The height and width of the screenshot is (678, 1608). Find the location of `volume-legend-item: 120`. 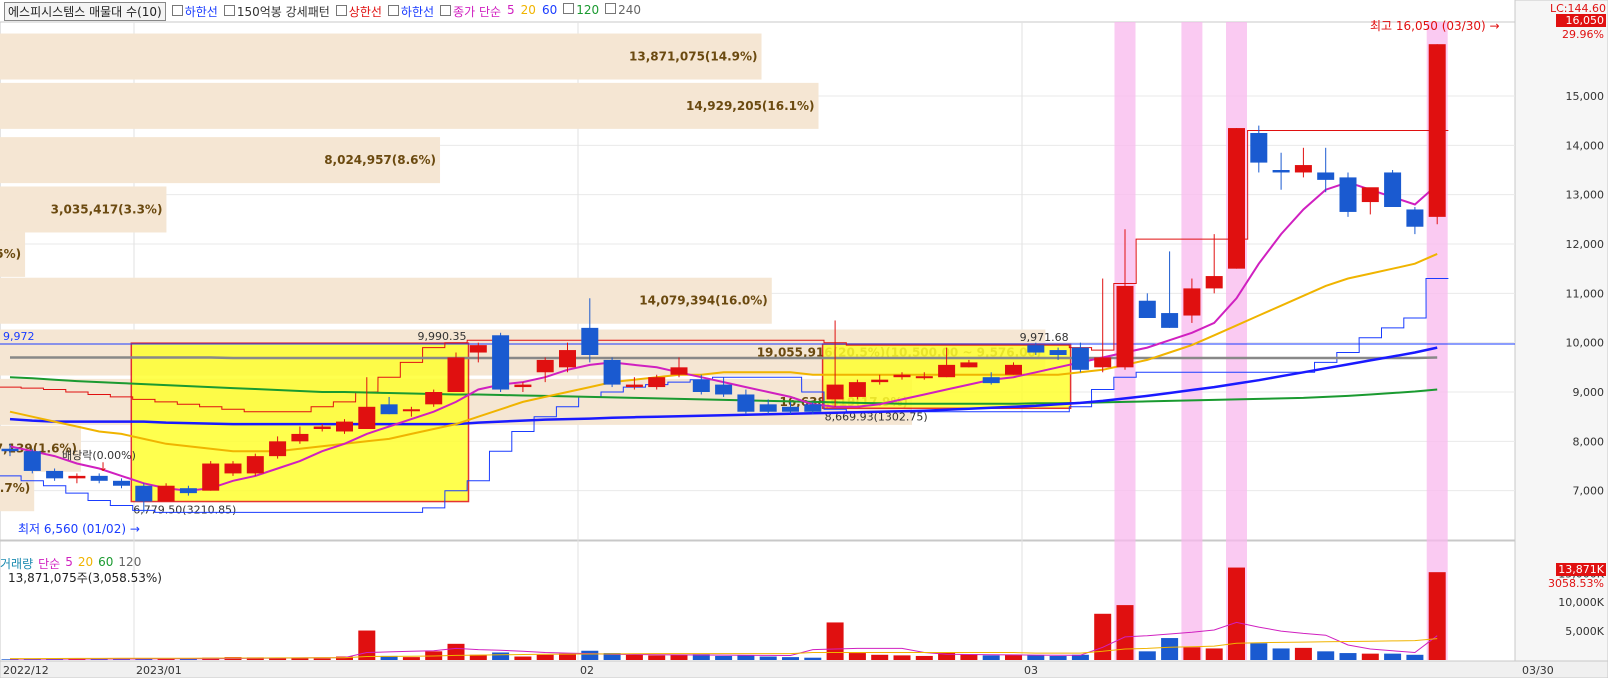

volume-legend-item: 120 is located at coordinates (129, 562).